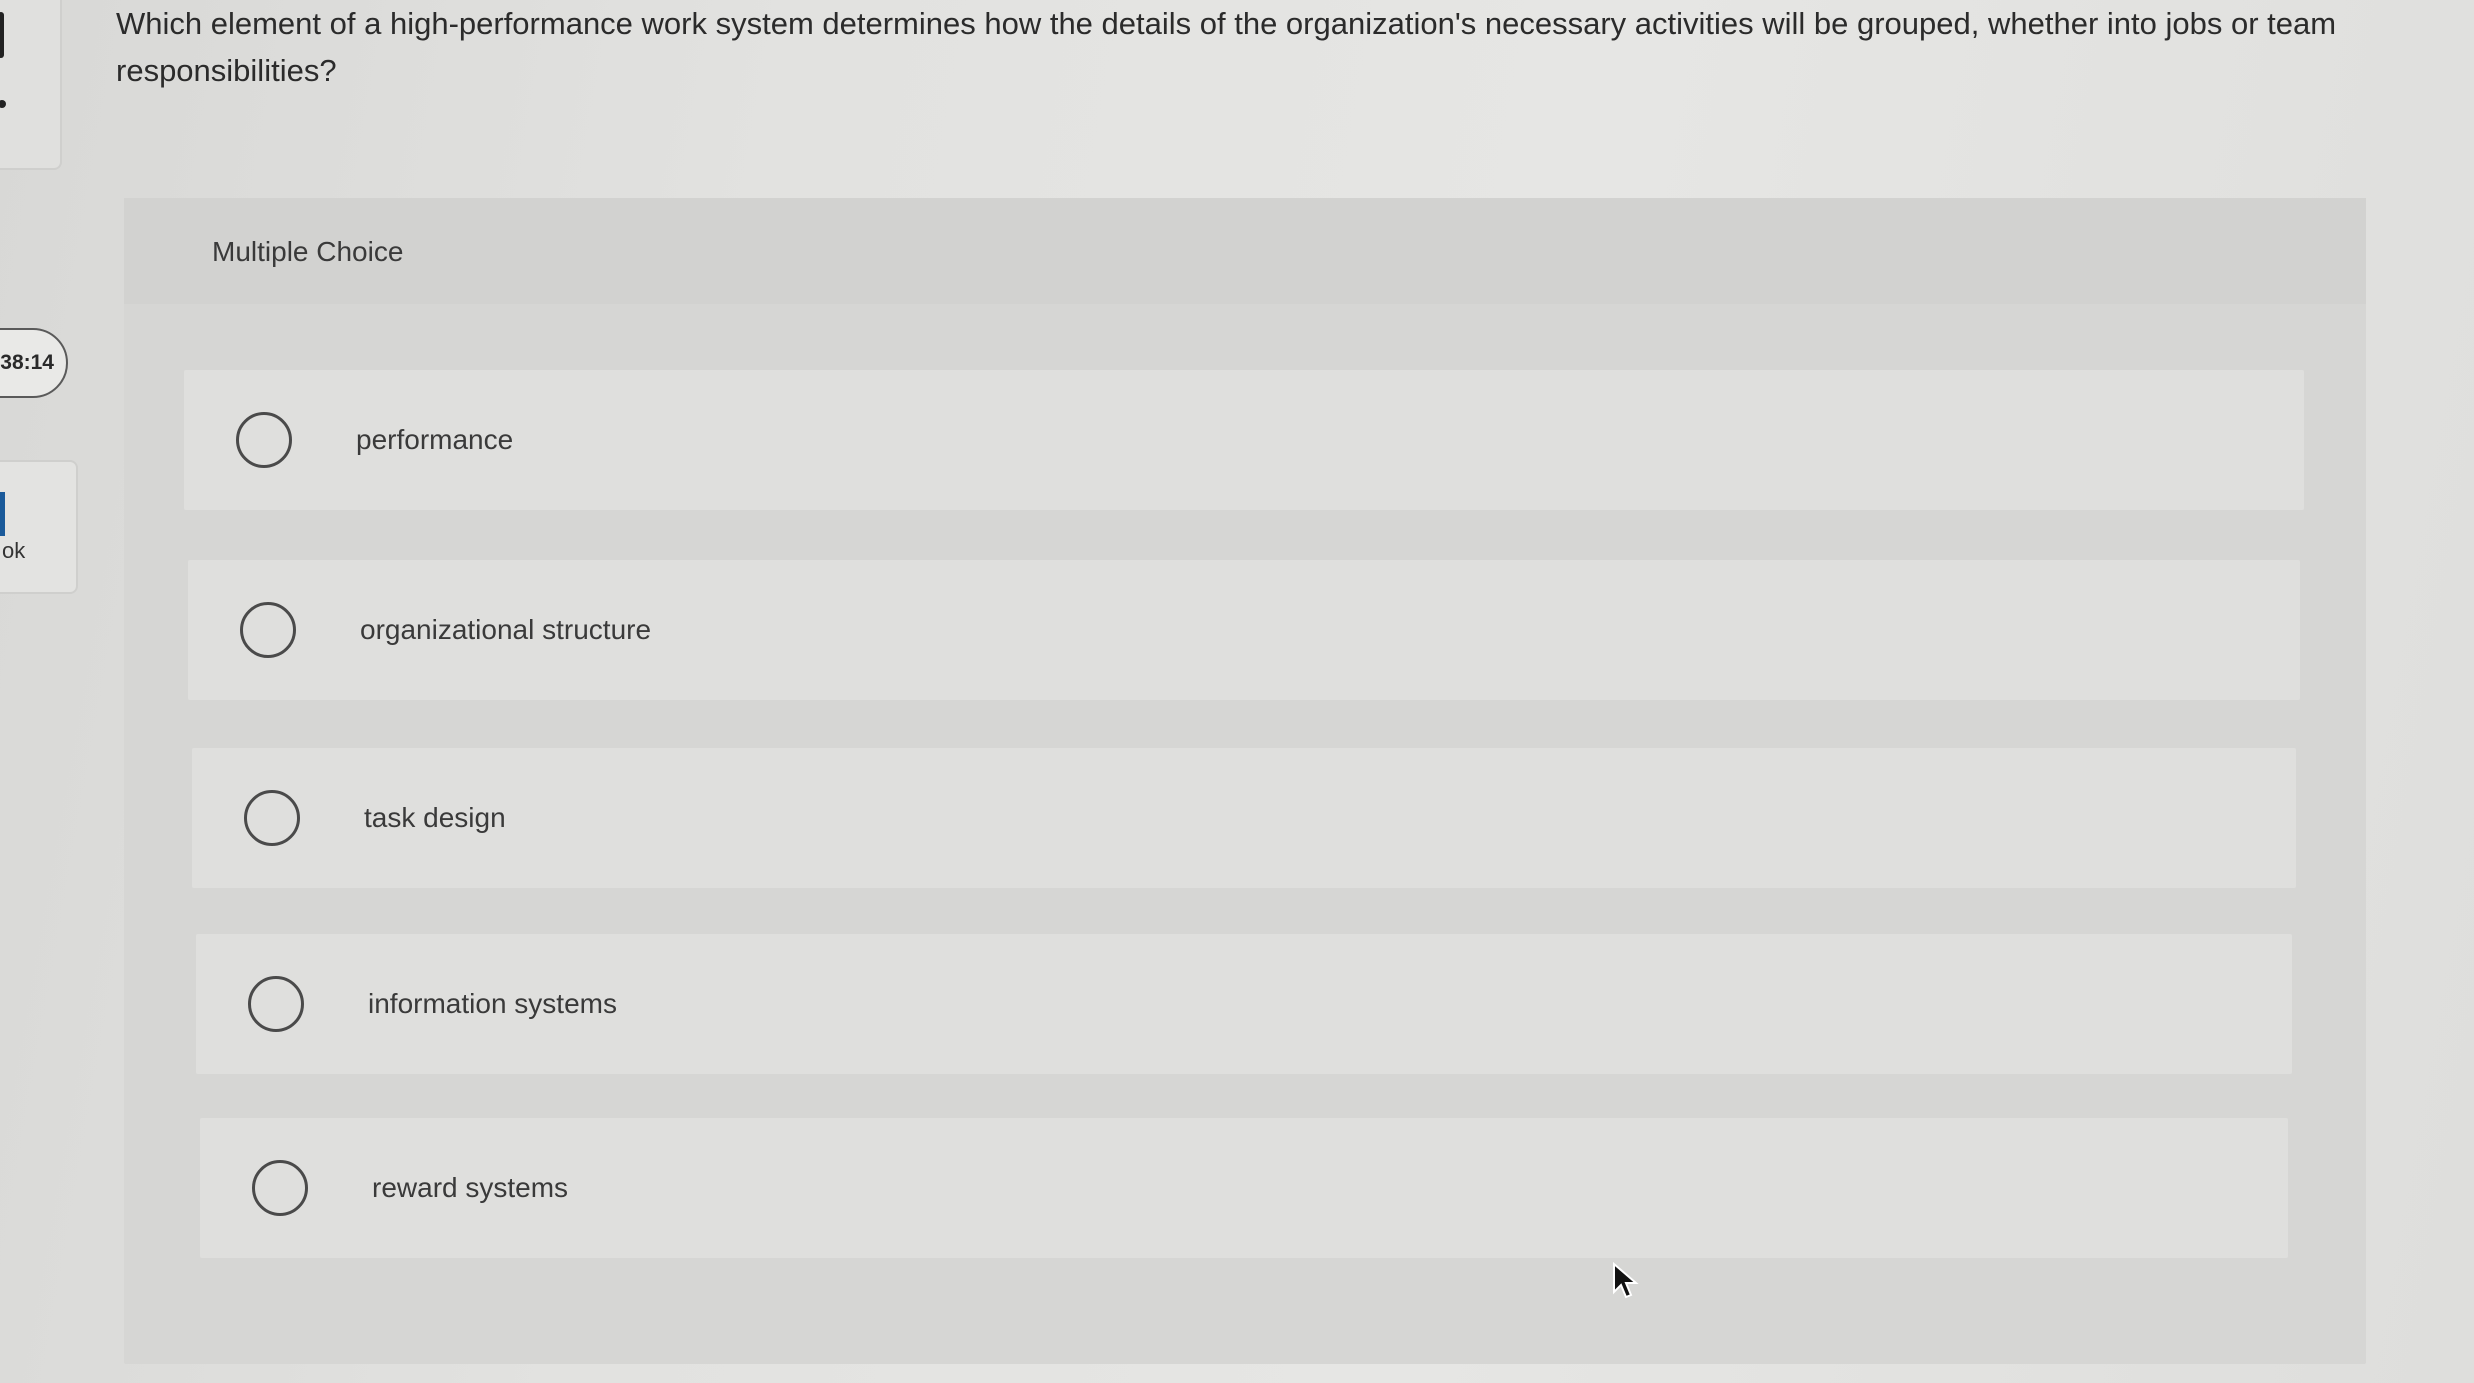 Image resolution: width=2474 pixels, height=1383 pixels. What do you see at coordinates (435, 439) in the screenshot?
I see `answer-option-label: performance` at bounding box center [435, 439].